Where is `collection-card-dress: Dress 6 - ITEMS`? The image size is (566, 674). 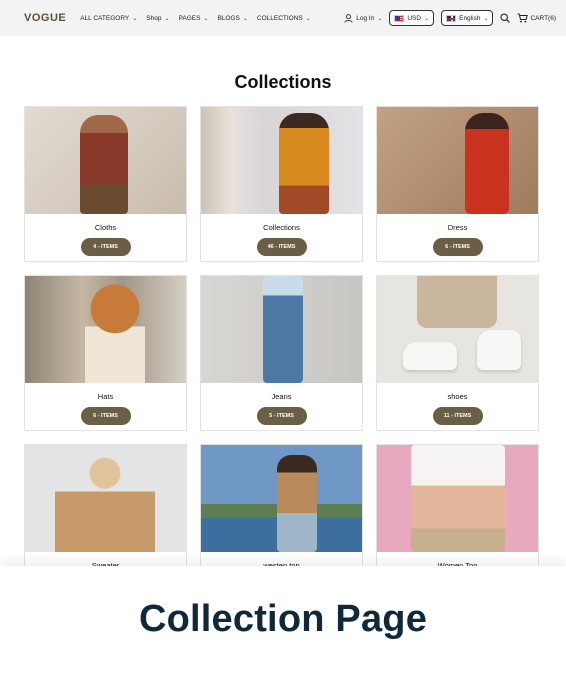
collection-card-dress: Dress 6 - ITEMS is located at coordinates (457, 184).